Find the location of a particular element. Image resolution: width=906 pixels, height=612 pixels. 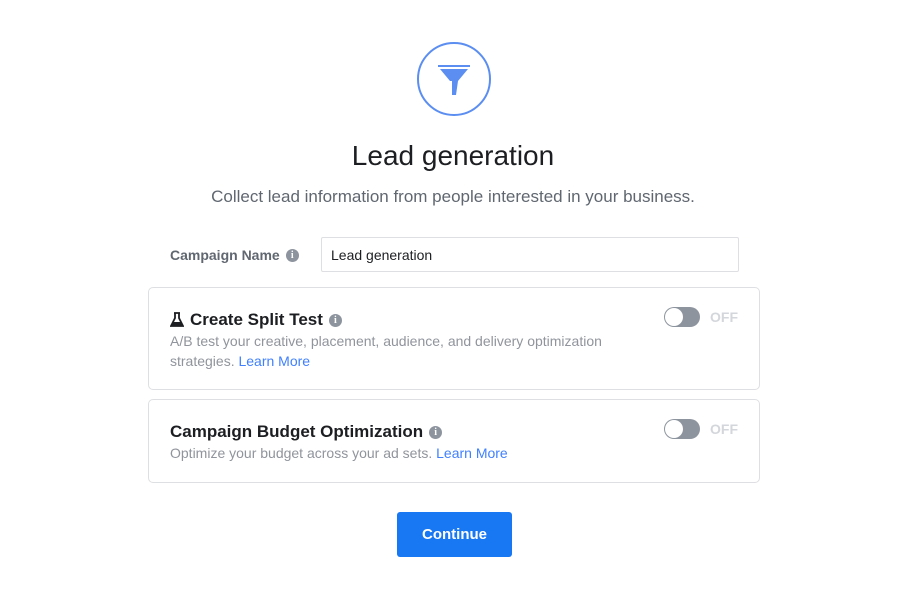

flask-icon is located at coordinates (177, 319).